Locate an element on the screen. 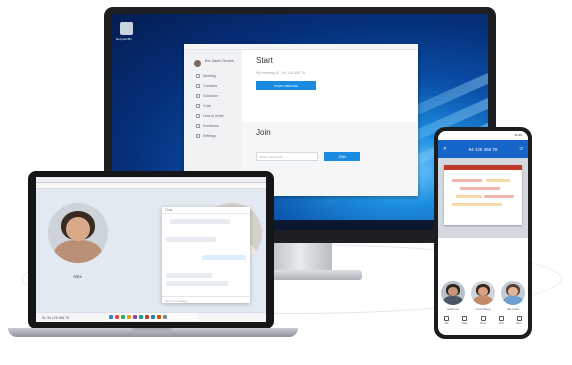 This screenshot has height=365, width=572. mic-button: Mic is located at coordinates (447, 320).